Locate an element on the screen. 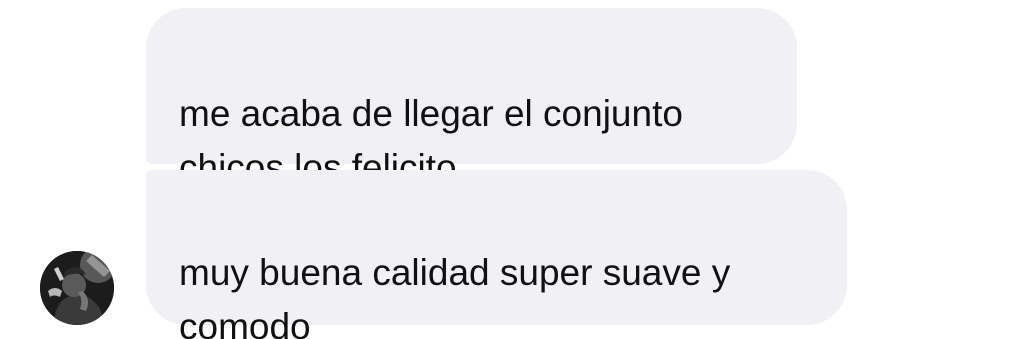 Image resolution: width=1024 pixels, height=339 pixels. avatar is located at coordinates (77, 288).